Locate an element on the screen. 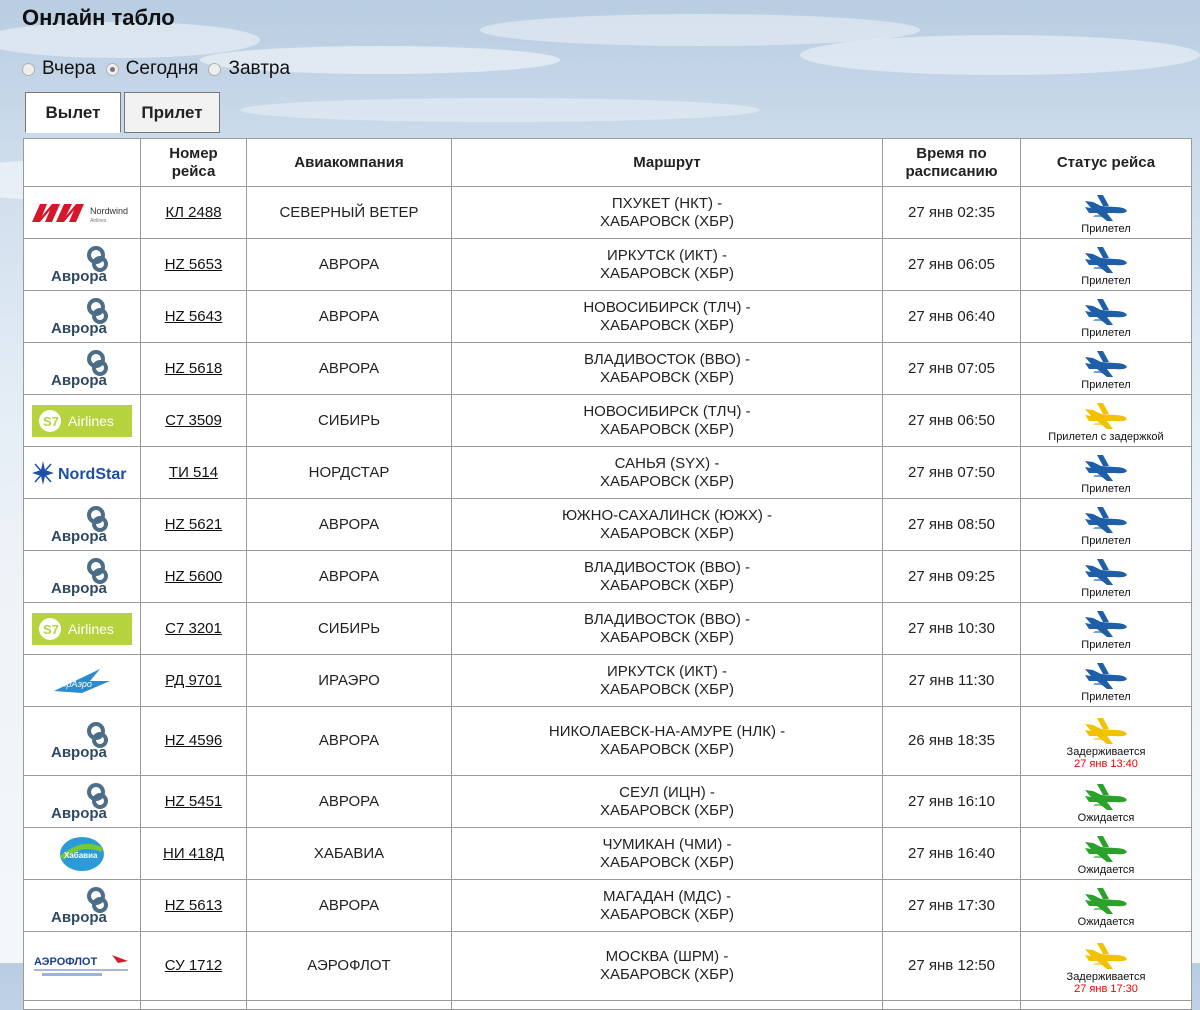  route-origin: НОВОСИБИРСК (ТЛЧ) - is located at coordinates (667, 411).